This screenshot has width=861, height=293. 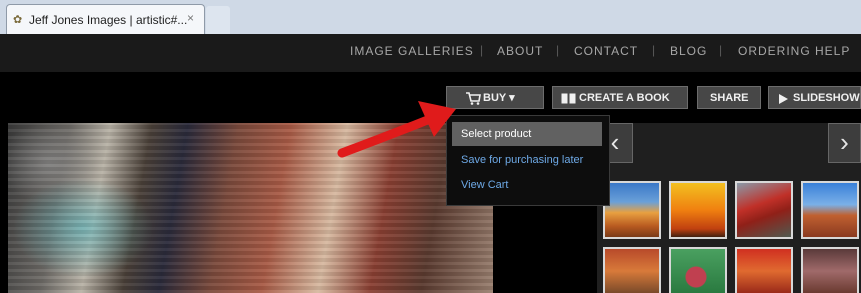 I want to click on new-tab-button, so click(x=218, y=20).